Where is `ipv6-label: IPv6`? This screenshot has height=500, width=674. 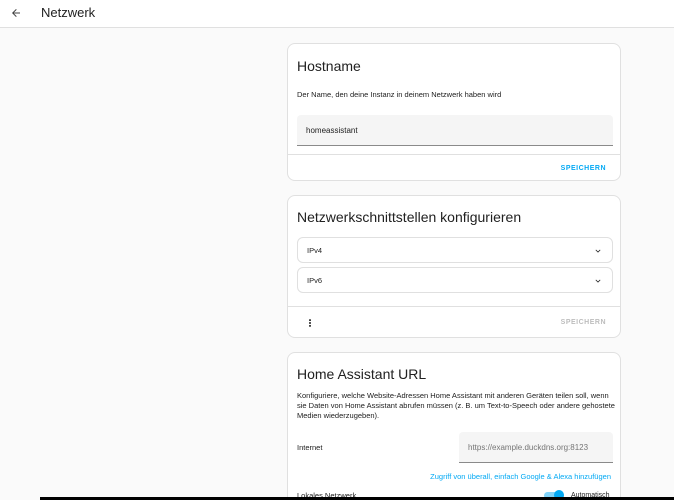 ipv6-label: IPv6 is located at coordinates (315, 280).